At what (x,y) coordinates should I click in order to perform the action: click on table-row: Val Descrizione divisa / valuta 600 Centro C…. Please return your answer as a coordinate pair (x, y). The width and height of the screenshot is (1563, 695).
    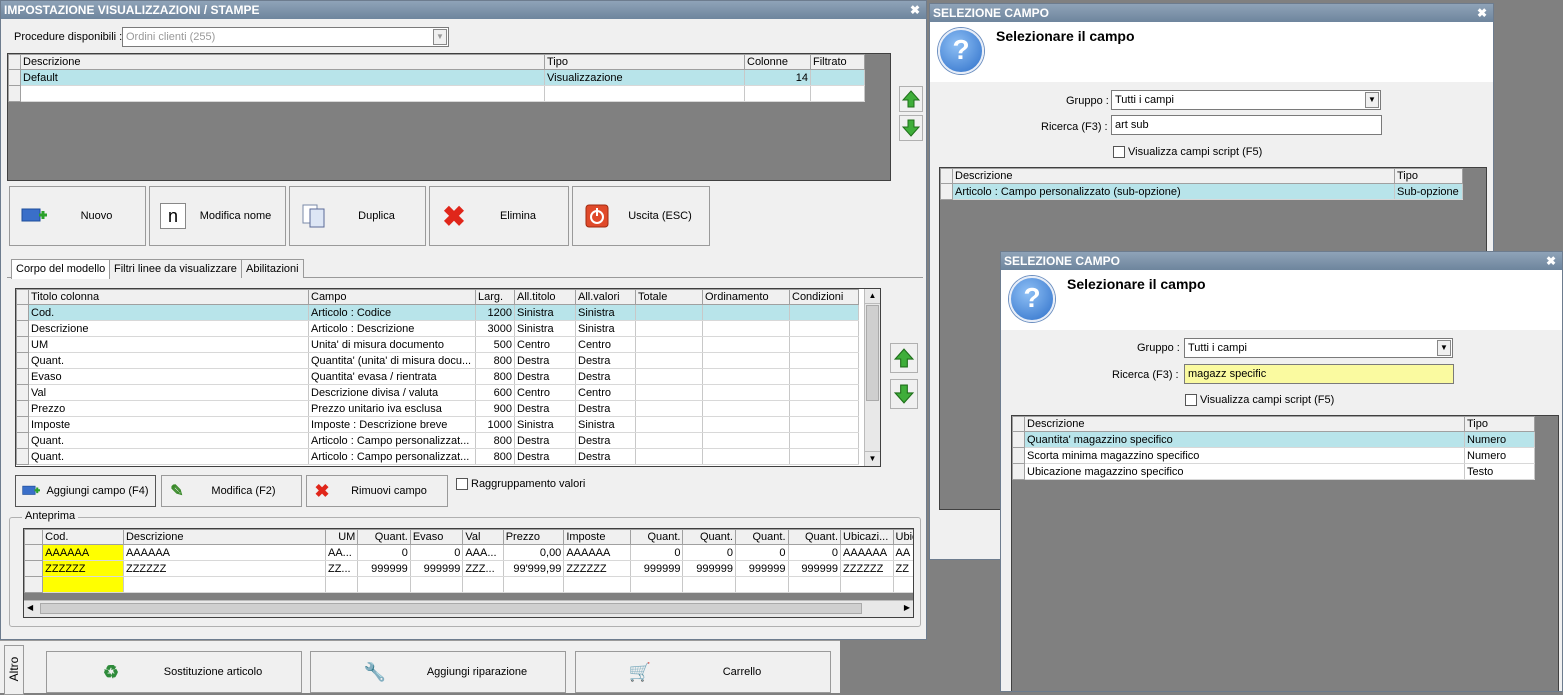
    Looking at the image, I should click on (437, 392).